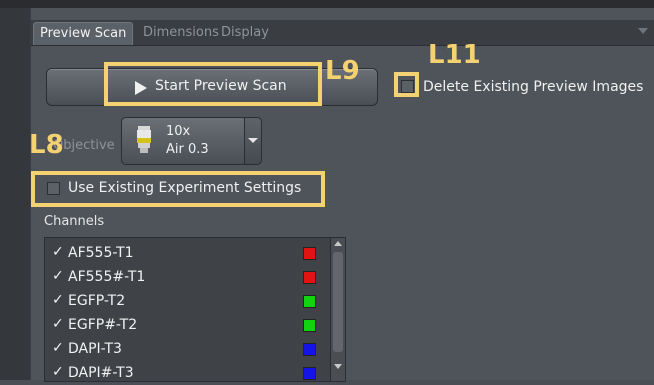 The image size is (654, 385). What do you see at coordinates (46, 145) in the screenshot?
I see `annotation-label-l8: L8` at bounding box center [46, 145].